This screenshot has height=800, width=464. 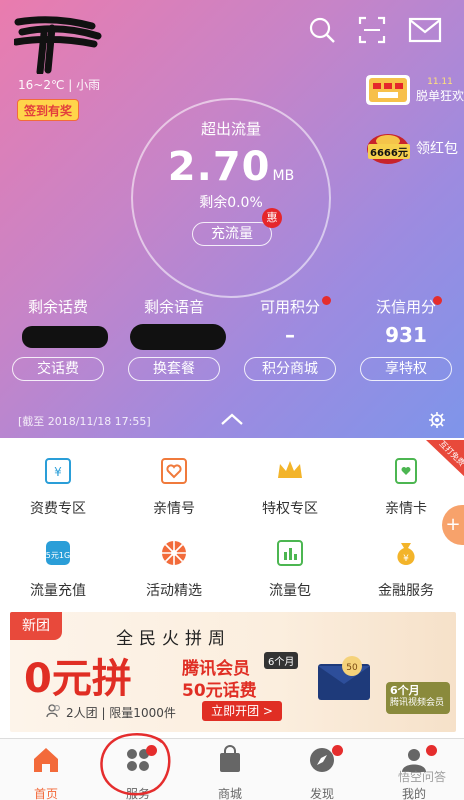 What do you see at coordinates (174, 487) in the screenshot?
I see `service-family-number: 亲情号` at bounding box center [174, 487].